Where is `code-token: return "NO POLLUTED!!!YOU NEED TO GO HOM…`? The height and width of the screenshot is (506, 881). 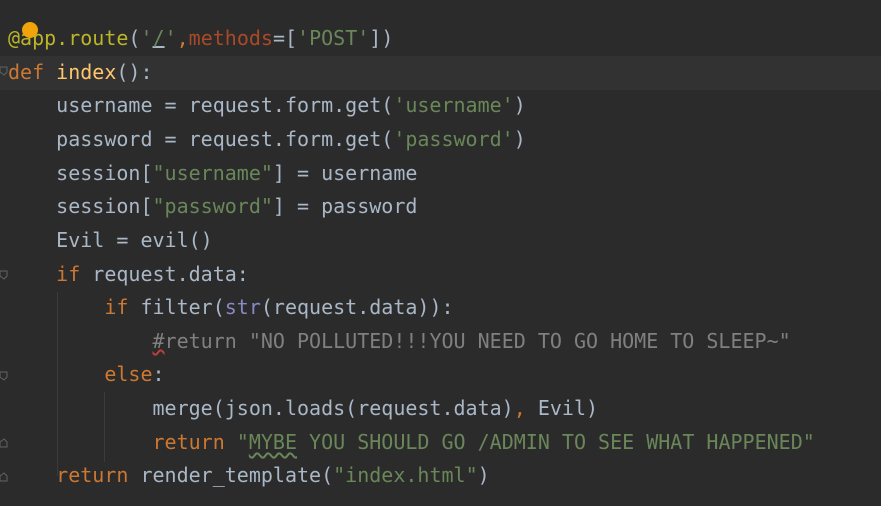
code-token: return "NO POLLUTED!!!YOU NEED TO GO HOM… is located at coordinates (477, 341).